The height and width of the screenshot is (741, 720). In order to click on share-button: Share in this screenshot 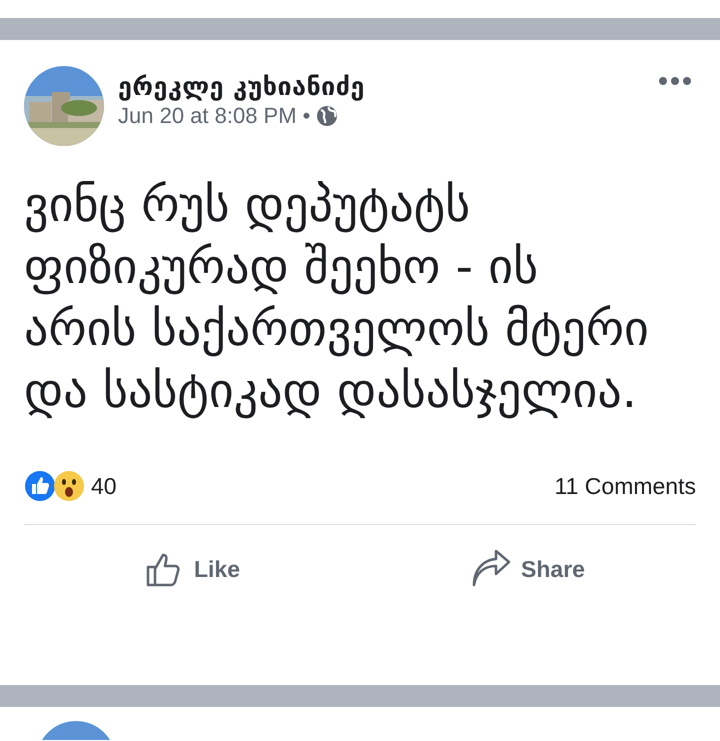, I will do `click(528, 569)`.